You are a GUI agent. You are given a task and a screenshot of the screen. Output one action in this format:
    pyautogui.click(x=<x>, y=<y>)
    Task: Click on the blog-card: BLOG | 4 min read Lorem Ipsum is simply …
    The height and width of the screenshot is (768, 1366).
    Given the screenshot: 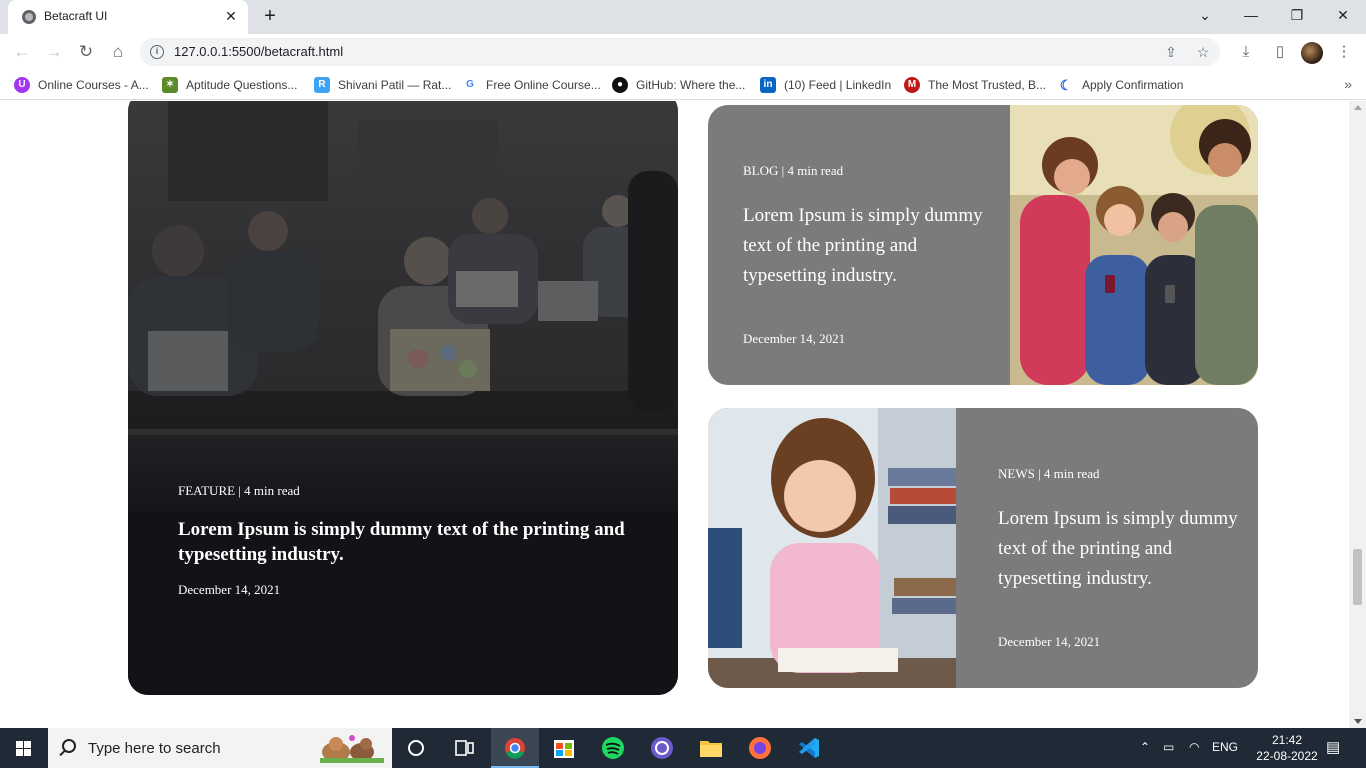 What is the action you would take?
    pyautogui.click(x=983, y=245)
    